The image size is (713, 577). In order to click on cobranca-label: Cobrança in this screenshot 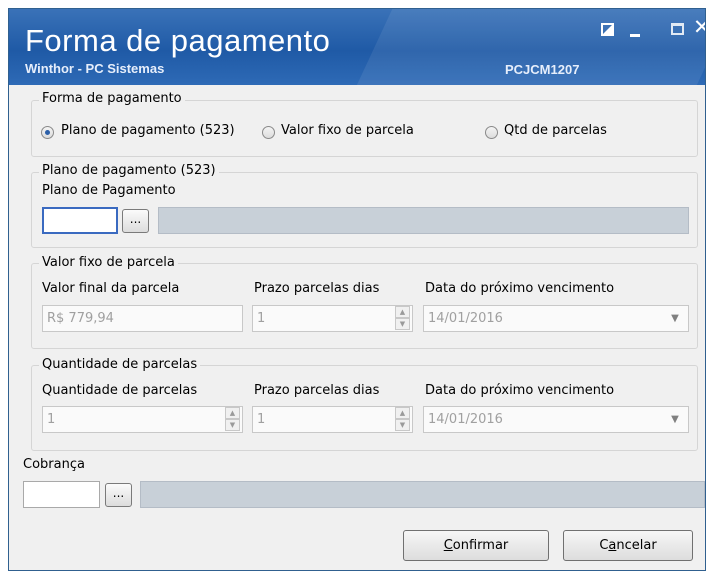, I will do `click(54, 464)`.